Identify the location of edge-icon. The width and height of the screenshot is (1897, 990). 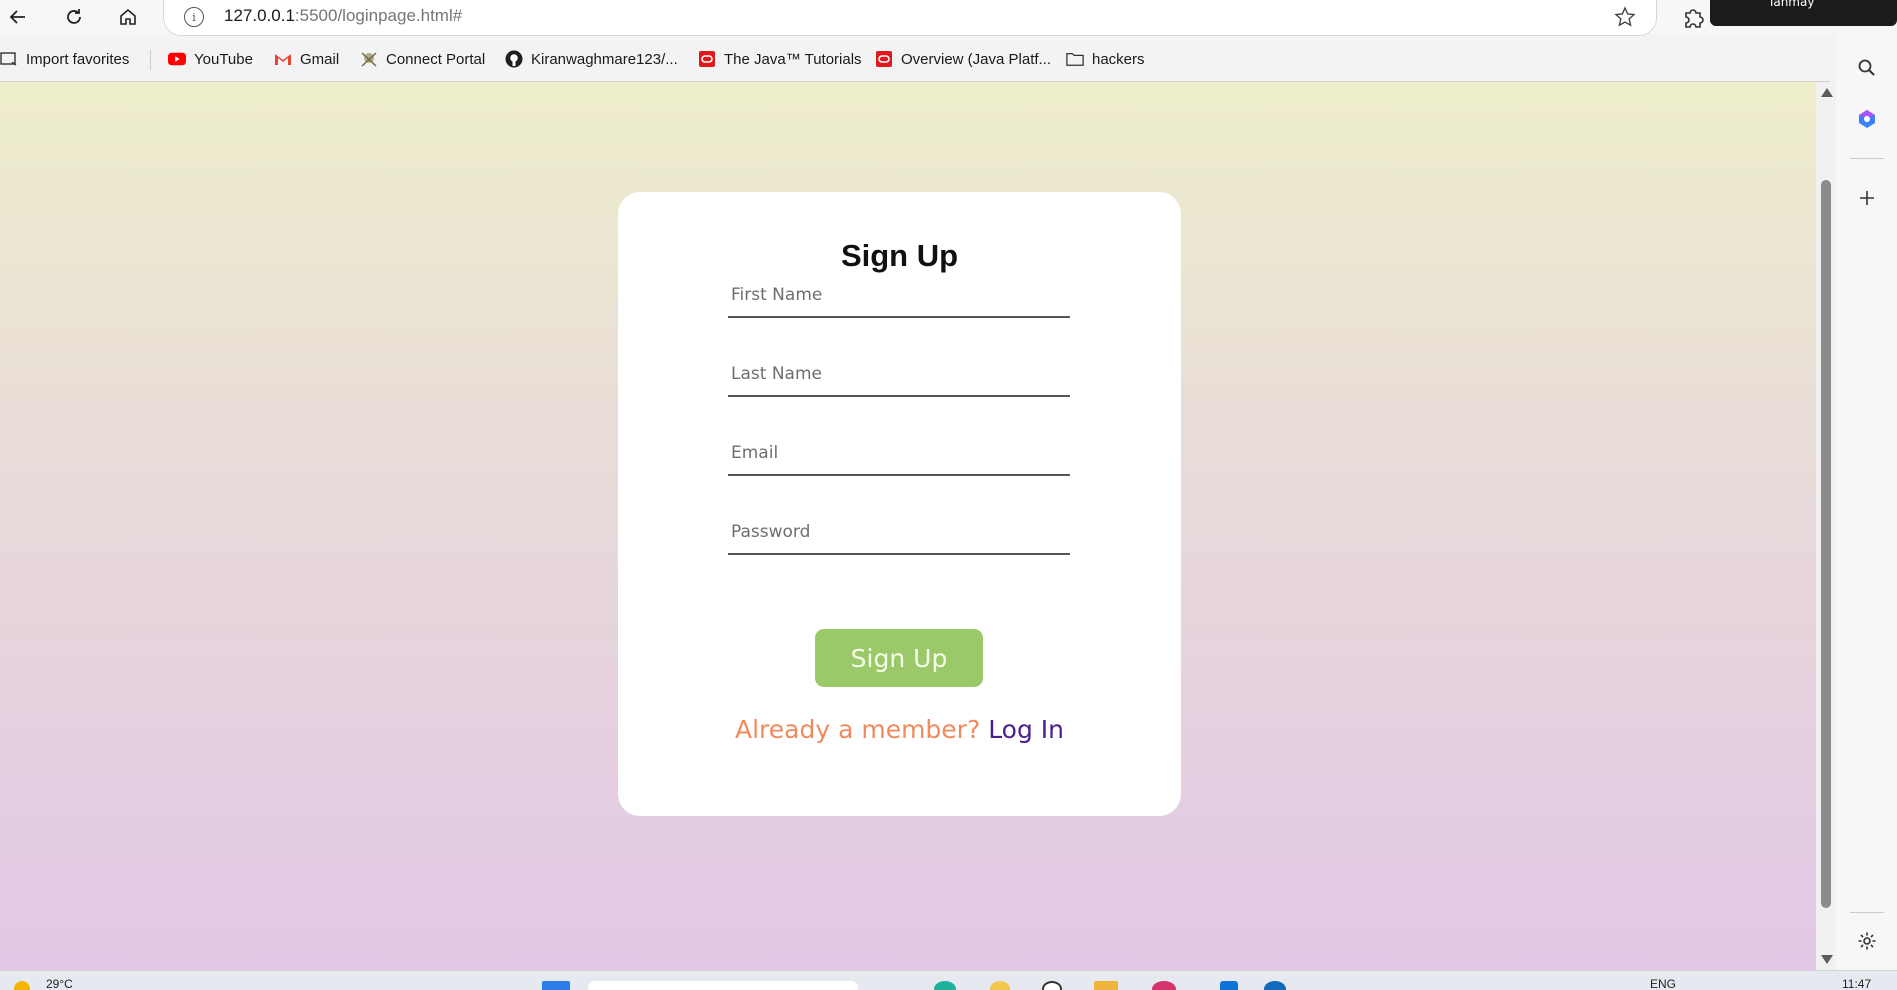
(1275, 985).